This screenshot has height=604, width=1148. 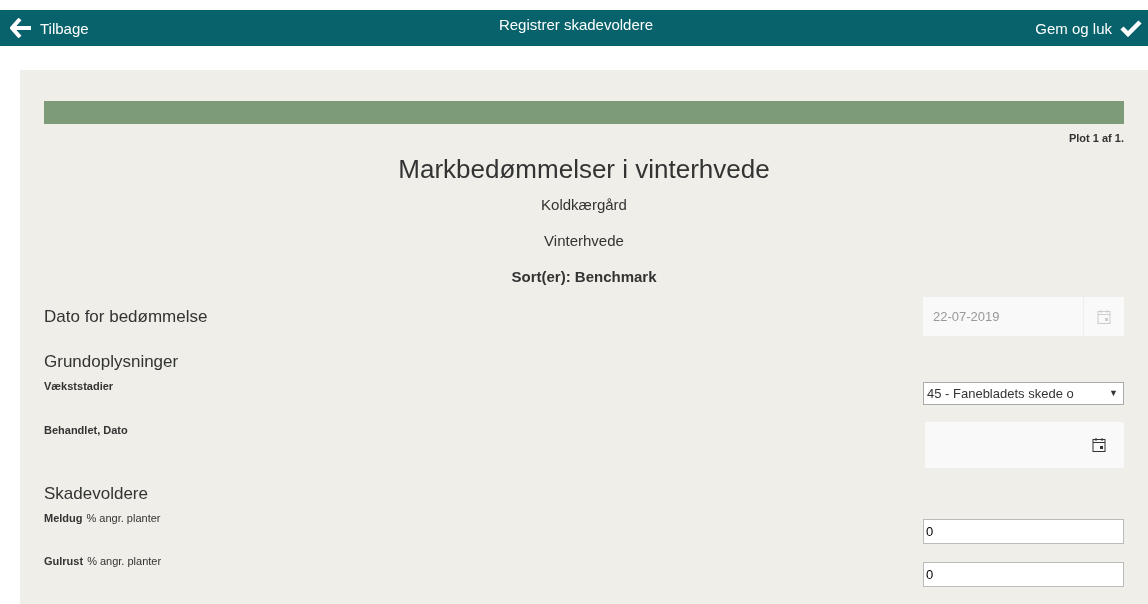 What do you see at coordinates (79, 386) in the screenshot?
I see `field-label: Vækststadier` at bounding box center [79, 386].